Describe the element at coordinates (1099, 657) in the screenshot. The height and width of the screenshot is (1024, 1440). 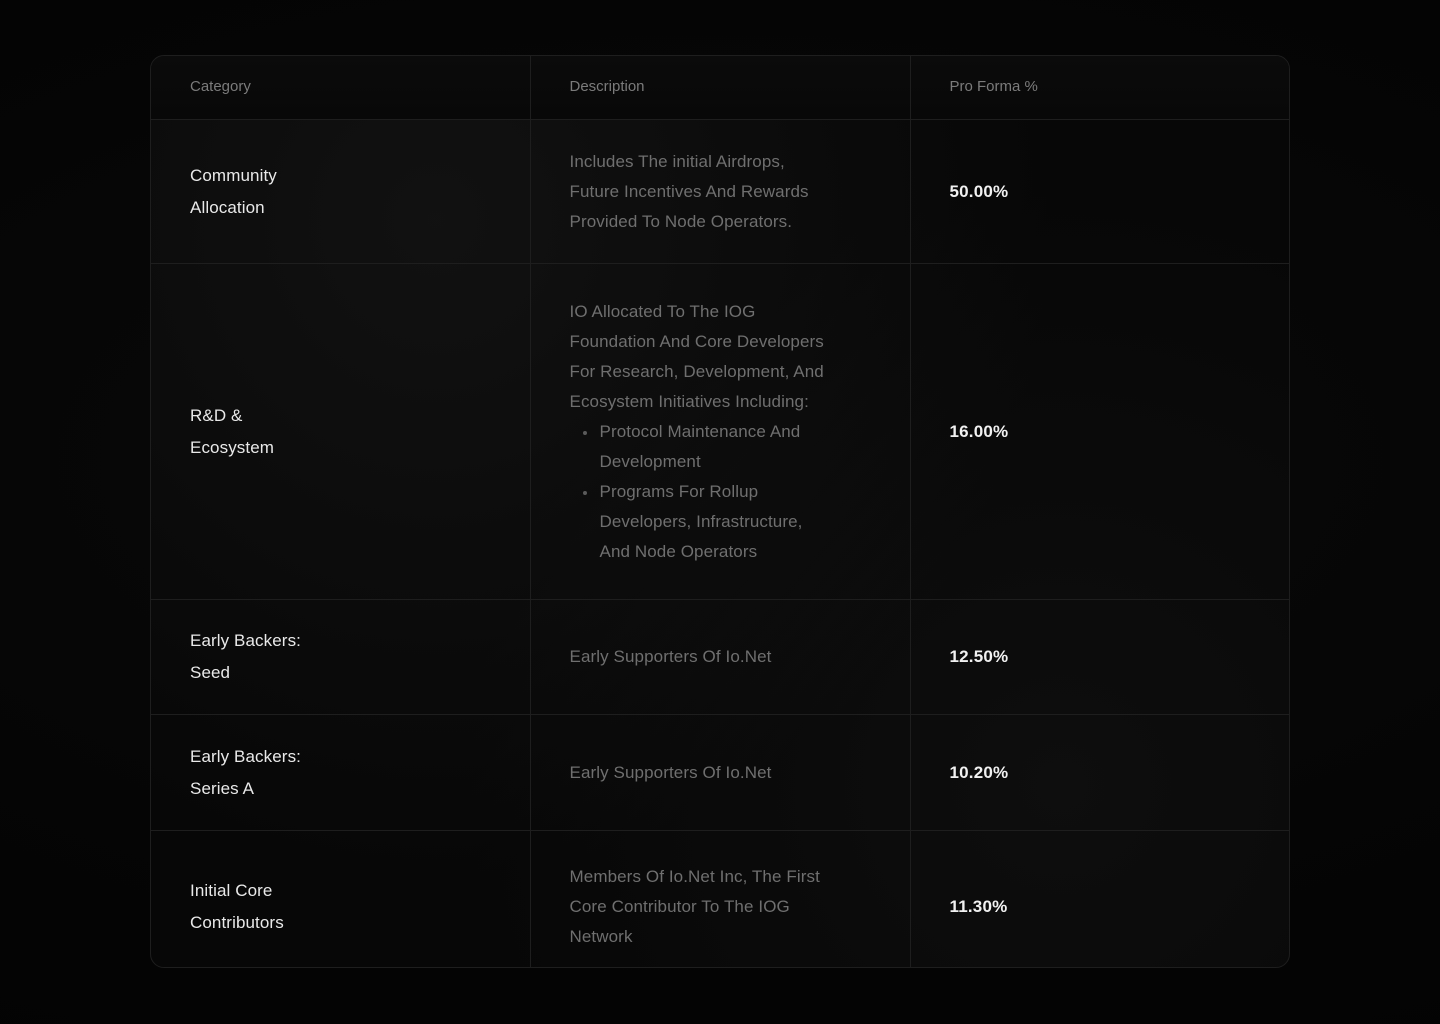
I see `cell-pro-forma-percent: 12.50%` at that location.